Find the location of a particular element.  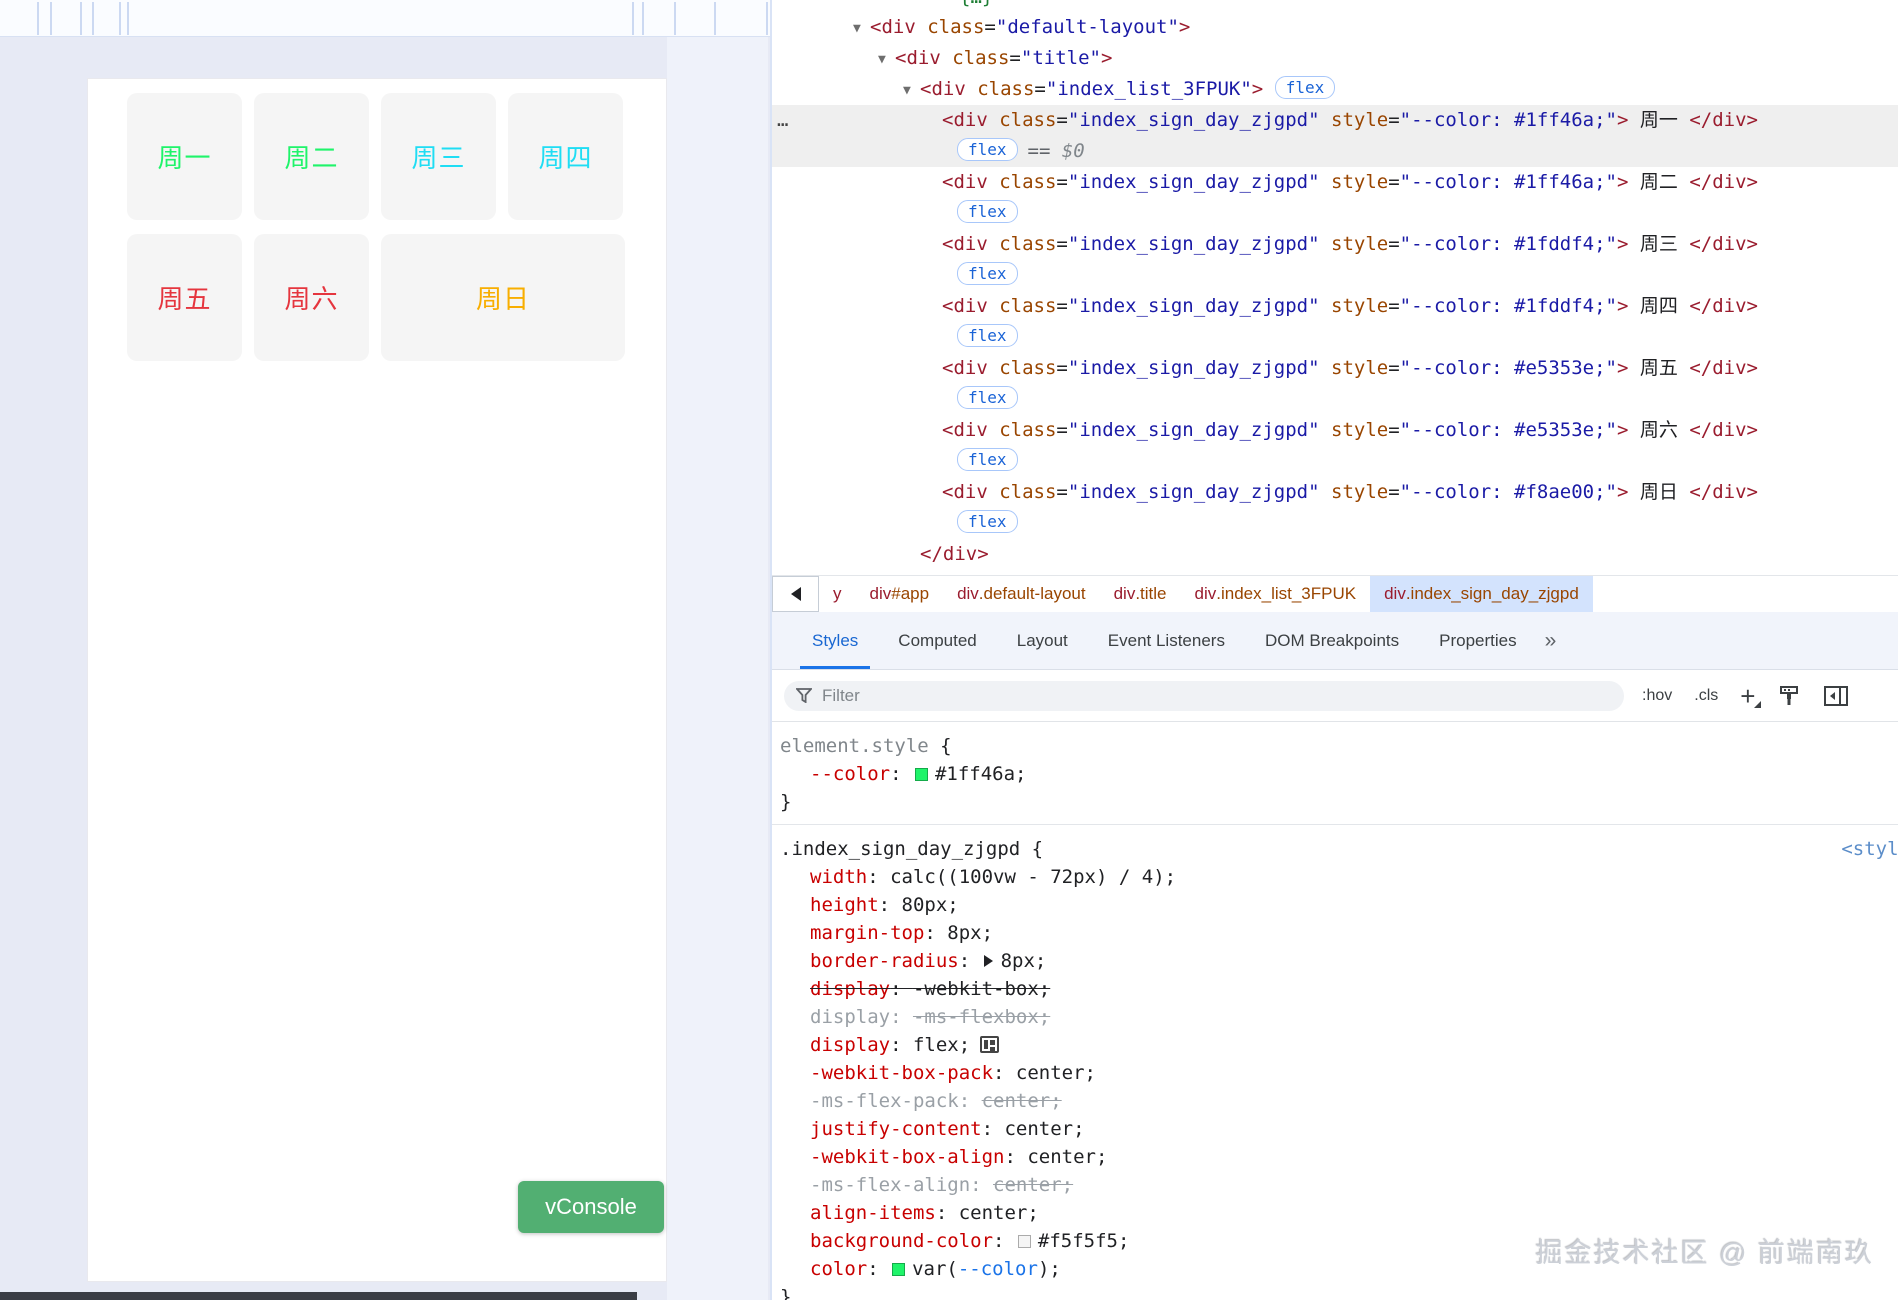

styles-property: color: var(--color); is located at coordinates (1339, 1269).